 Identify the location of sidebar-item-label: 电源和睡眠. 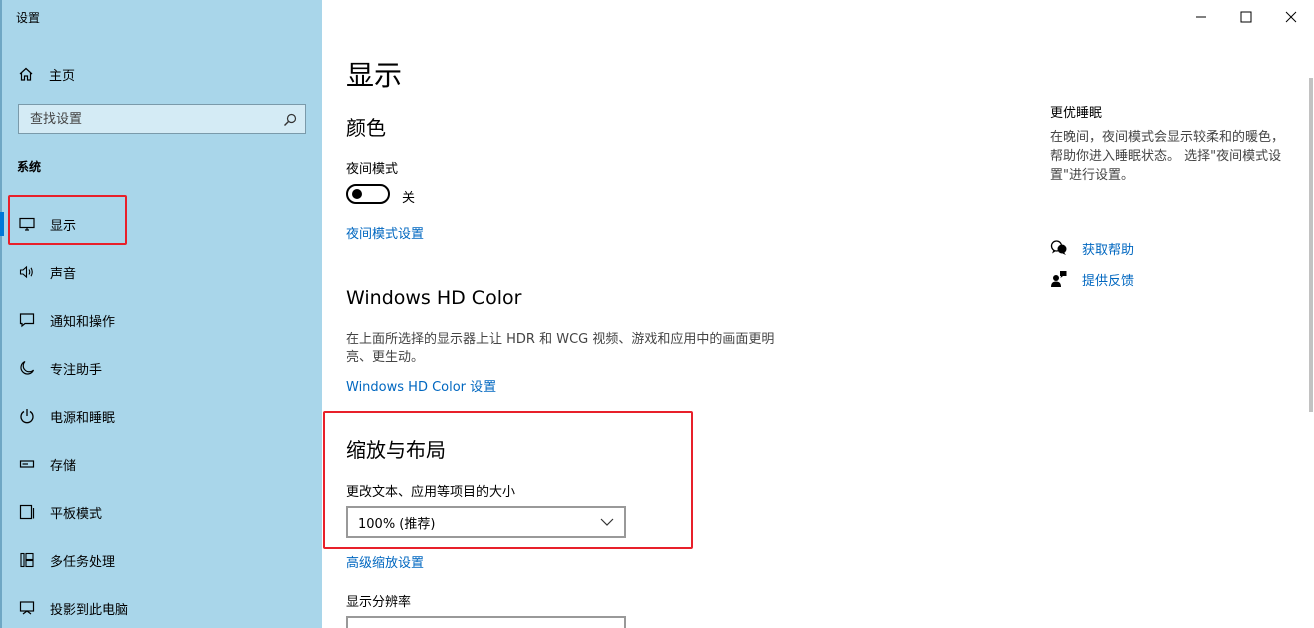
(83, 418).